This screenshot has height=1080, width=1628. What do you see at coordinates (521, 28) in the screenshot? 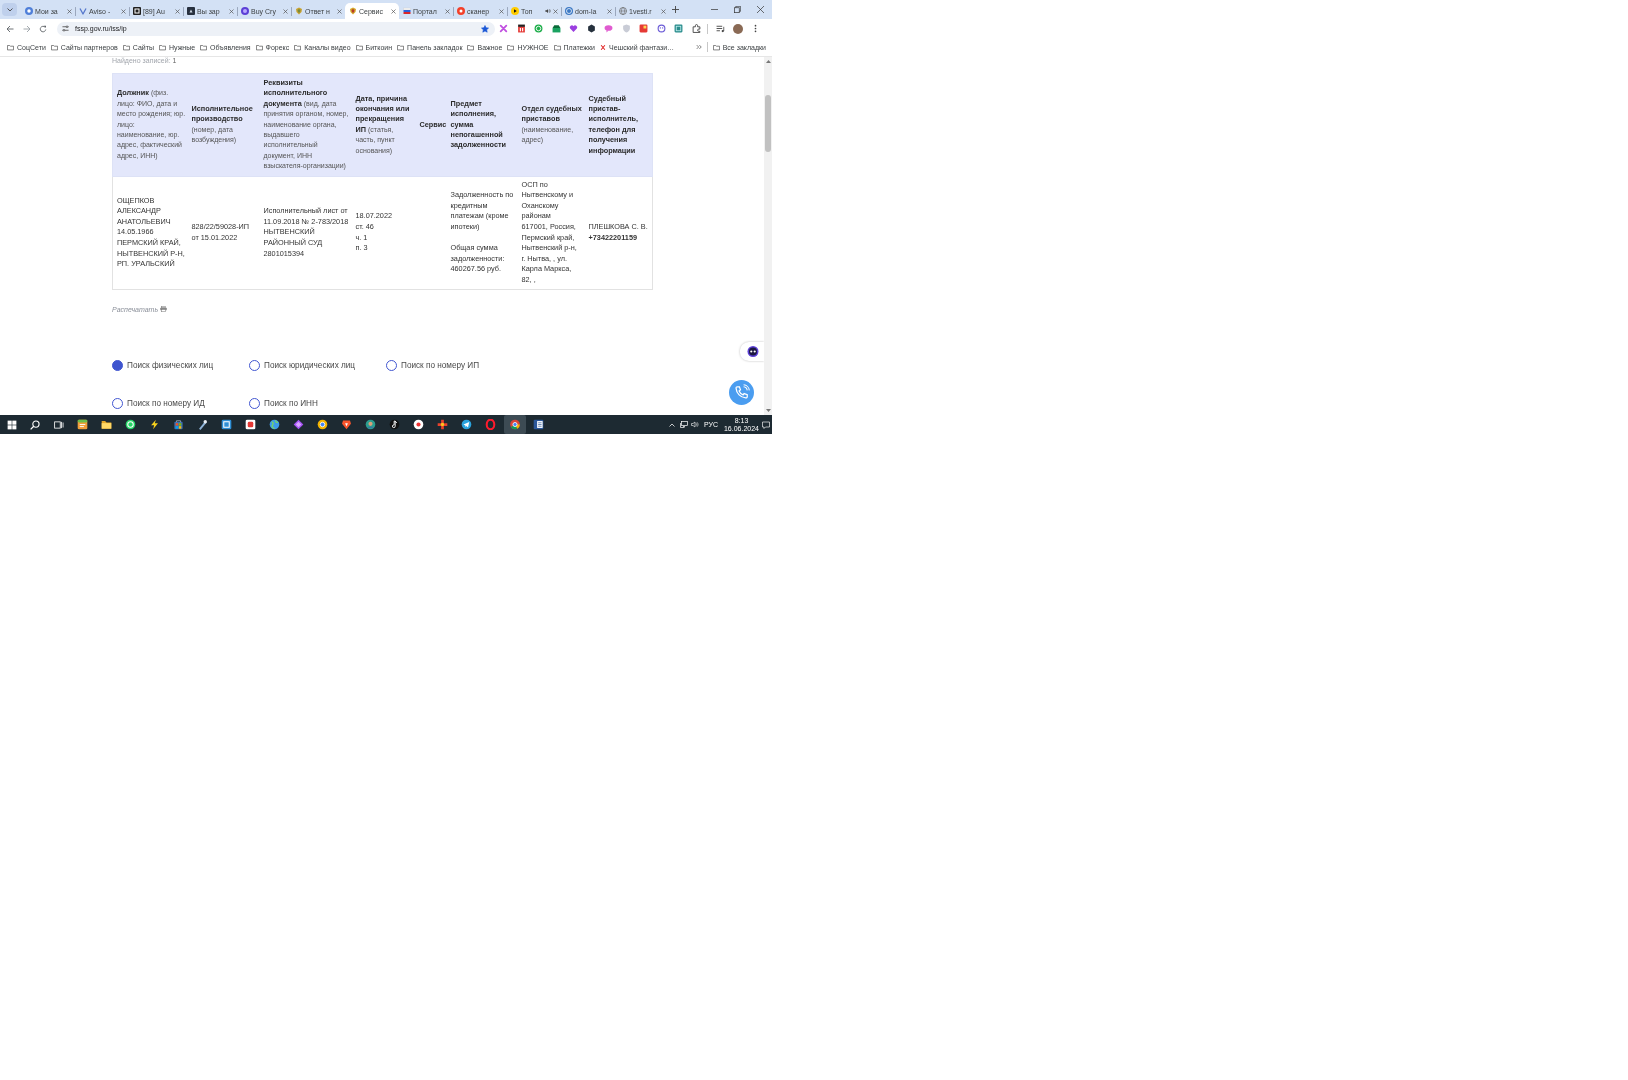
I see `calendar-icon` at bounding box center [521, 28].